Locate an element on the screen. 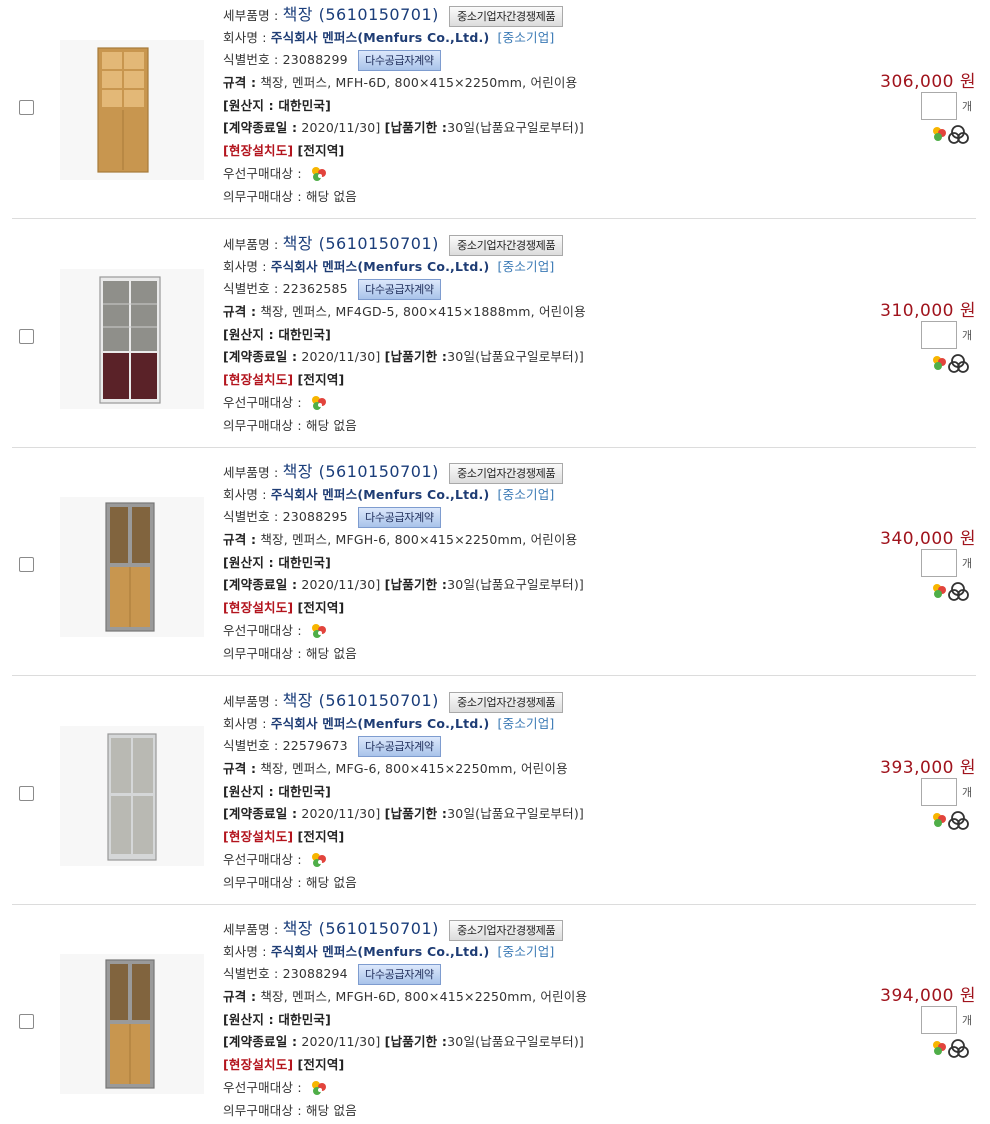 Image resolution: width=990 pixels, height=1124 pixels. spec-value: 책장, 멘퍼스, MFH-6D, 800×415×2250mm, 어린이용 is located at coordinates (419, 83).